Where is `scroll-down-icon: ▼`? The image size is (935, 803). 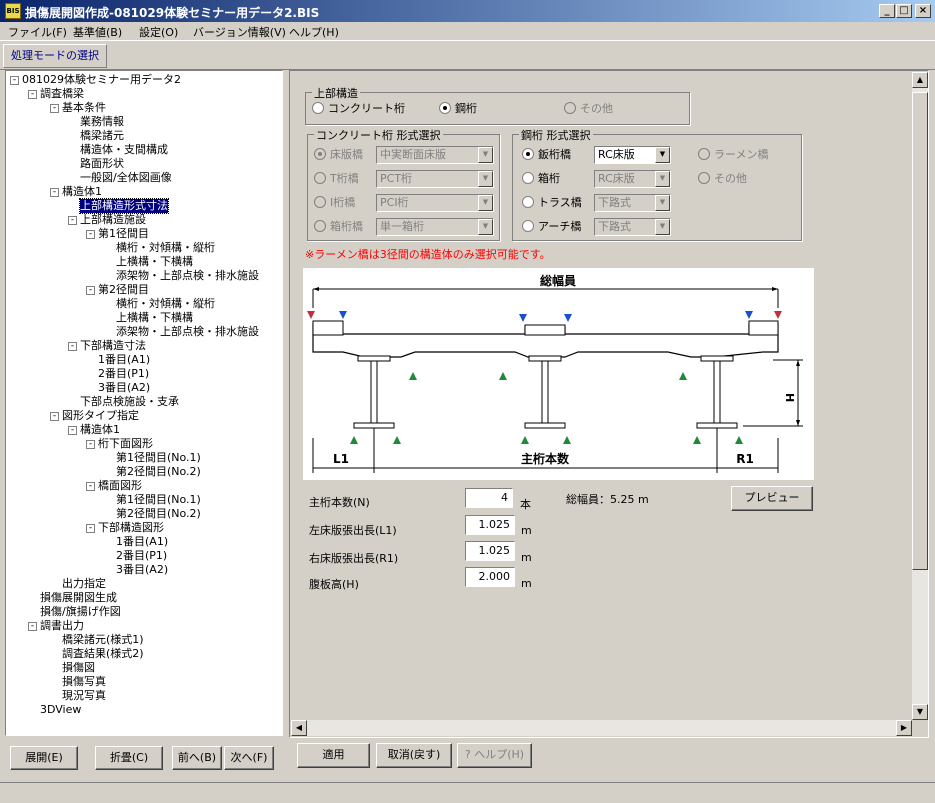 scroll-down-icon: ▼ is located at coordinates (920, 712).